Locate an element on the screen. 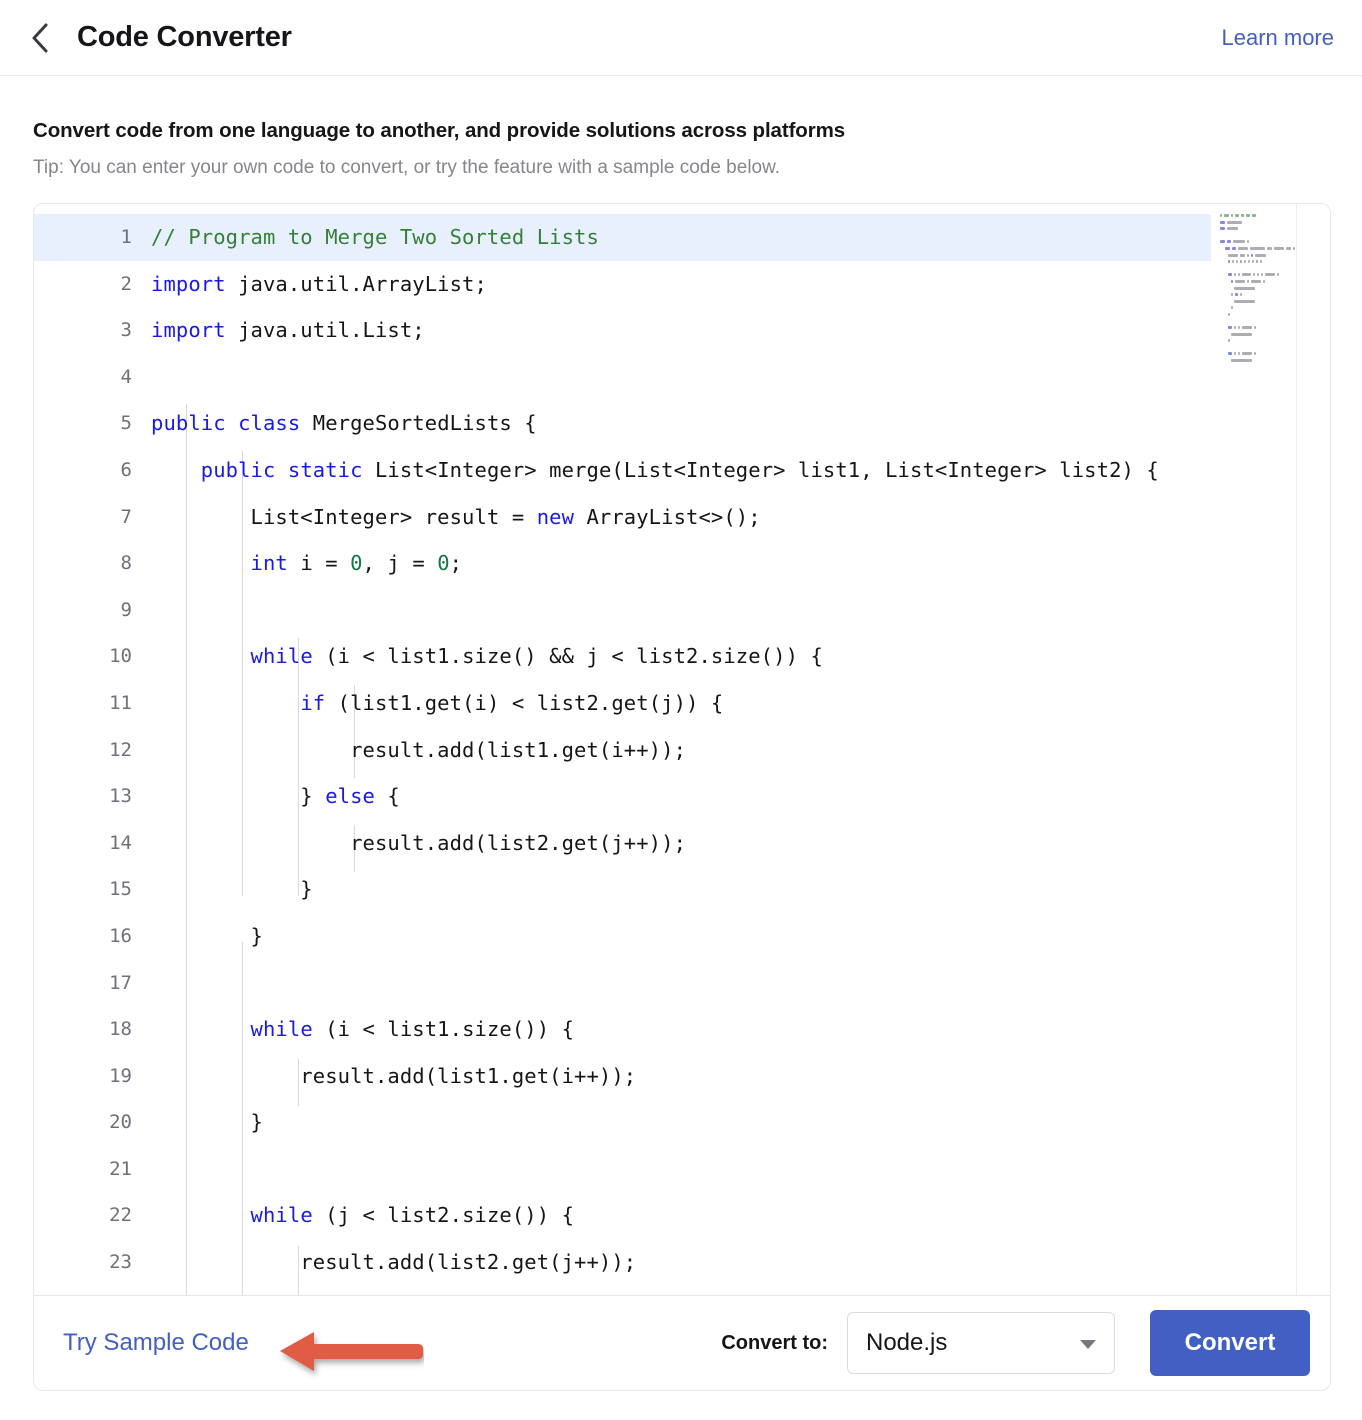  code-token: java.util.ArrayList; is located at coordinates (356, 283).